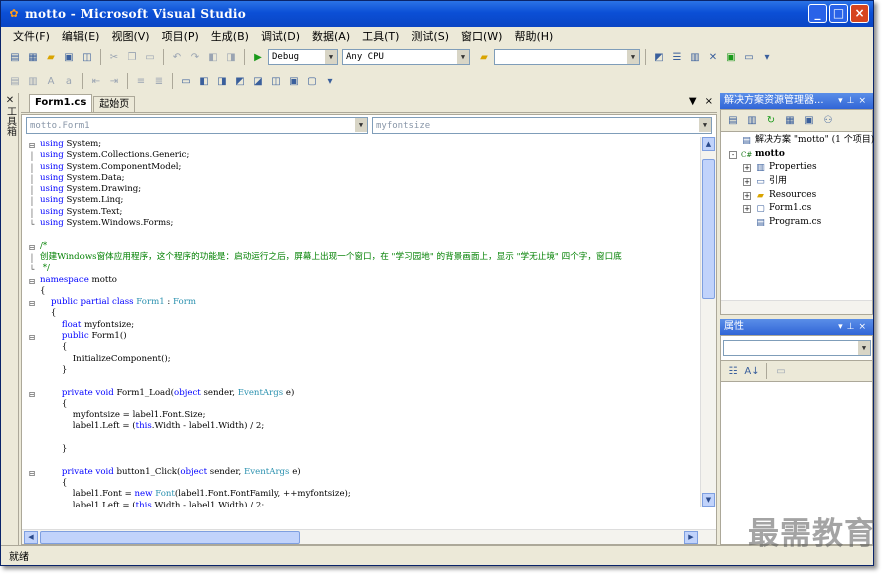  Describe the element at coordinates (828, 121) in the screenshot. I see `view-class-diagram-icon: ⚇` at that location.